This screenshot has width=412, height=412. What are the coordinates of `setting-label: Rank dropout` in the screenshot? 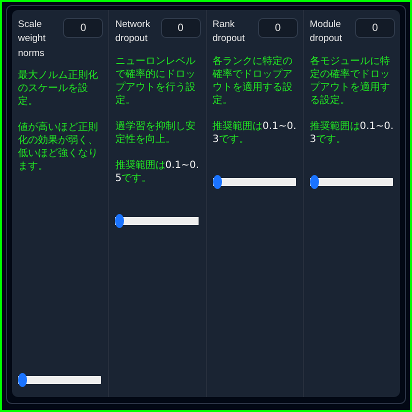 It's located at (229, 32).